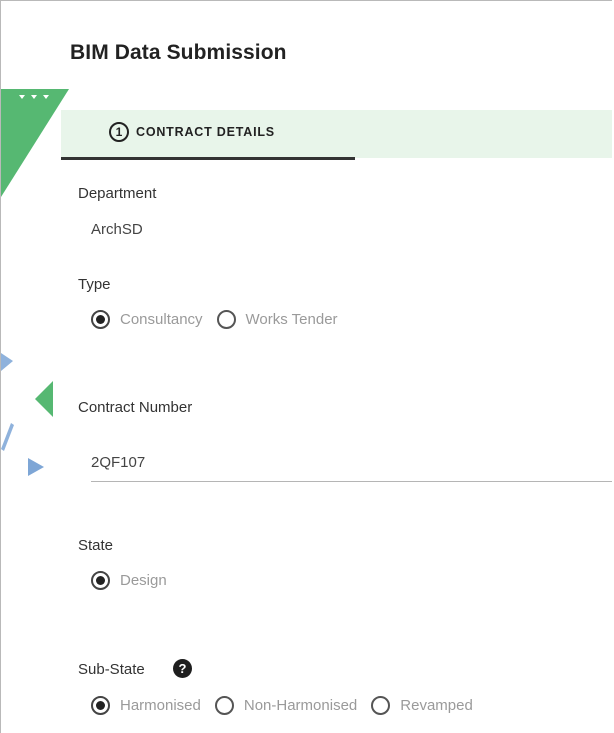 This screenshot has width=614, height=733. I want to click on tab-contract-details: 1 CONTRACT DETAILS, so click(192, 132).